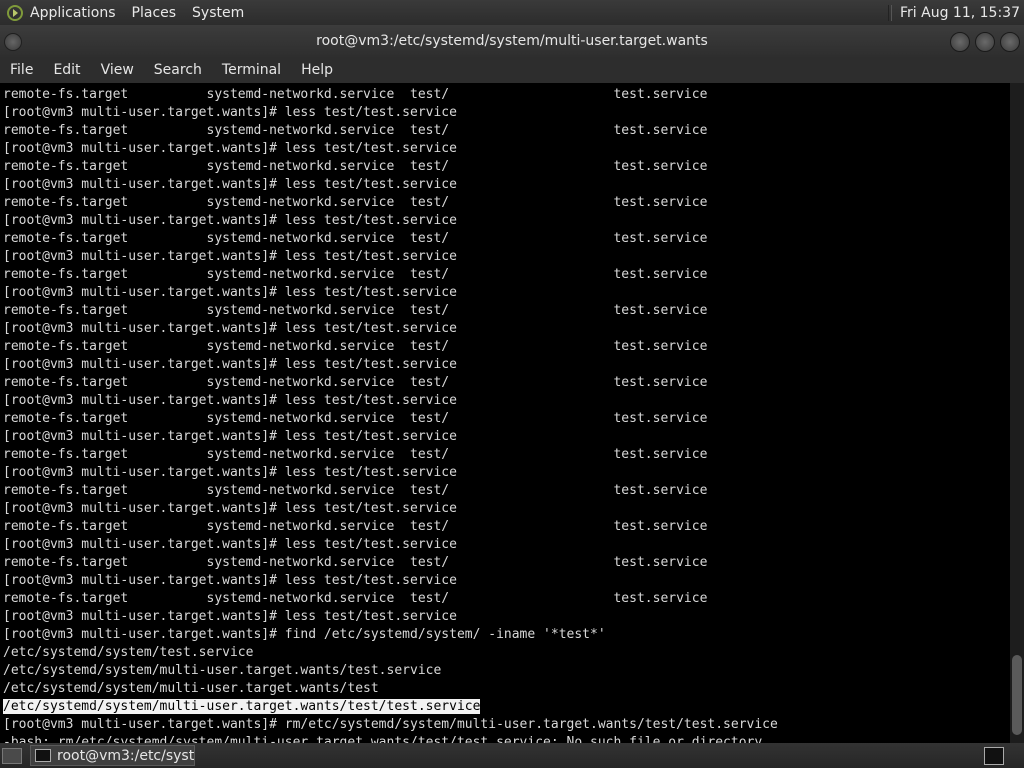 The width and height of the screenshot is (1024, 768). I want to click on close-button, so click(1010, 42).